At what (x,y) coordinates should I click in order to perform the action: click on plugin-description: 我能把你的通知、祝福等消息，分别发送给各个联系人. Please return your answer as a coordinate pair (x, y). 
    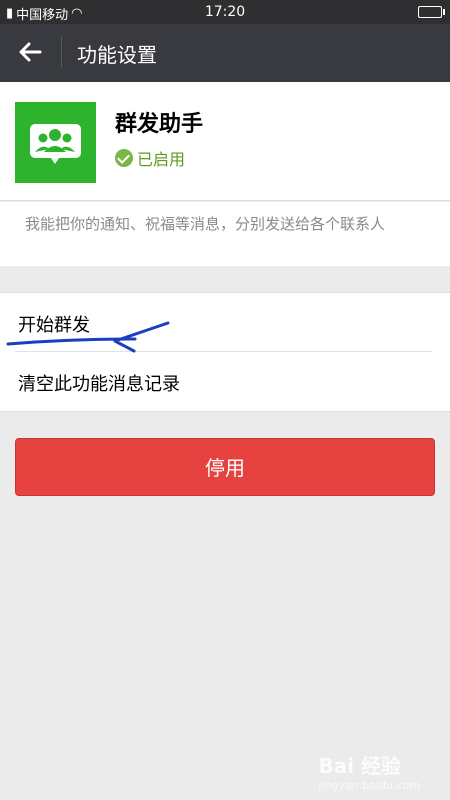
    Looking at the image, I should click on (205, 224).